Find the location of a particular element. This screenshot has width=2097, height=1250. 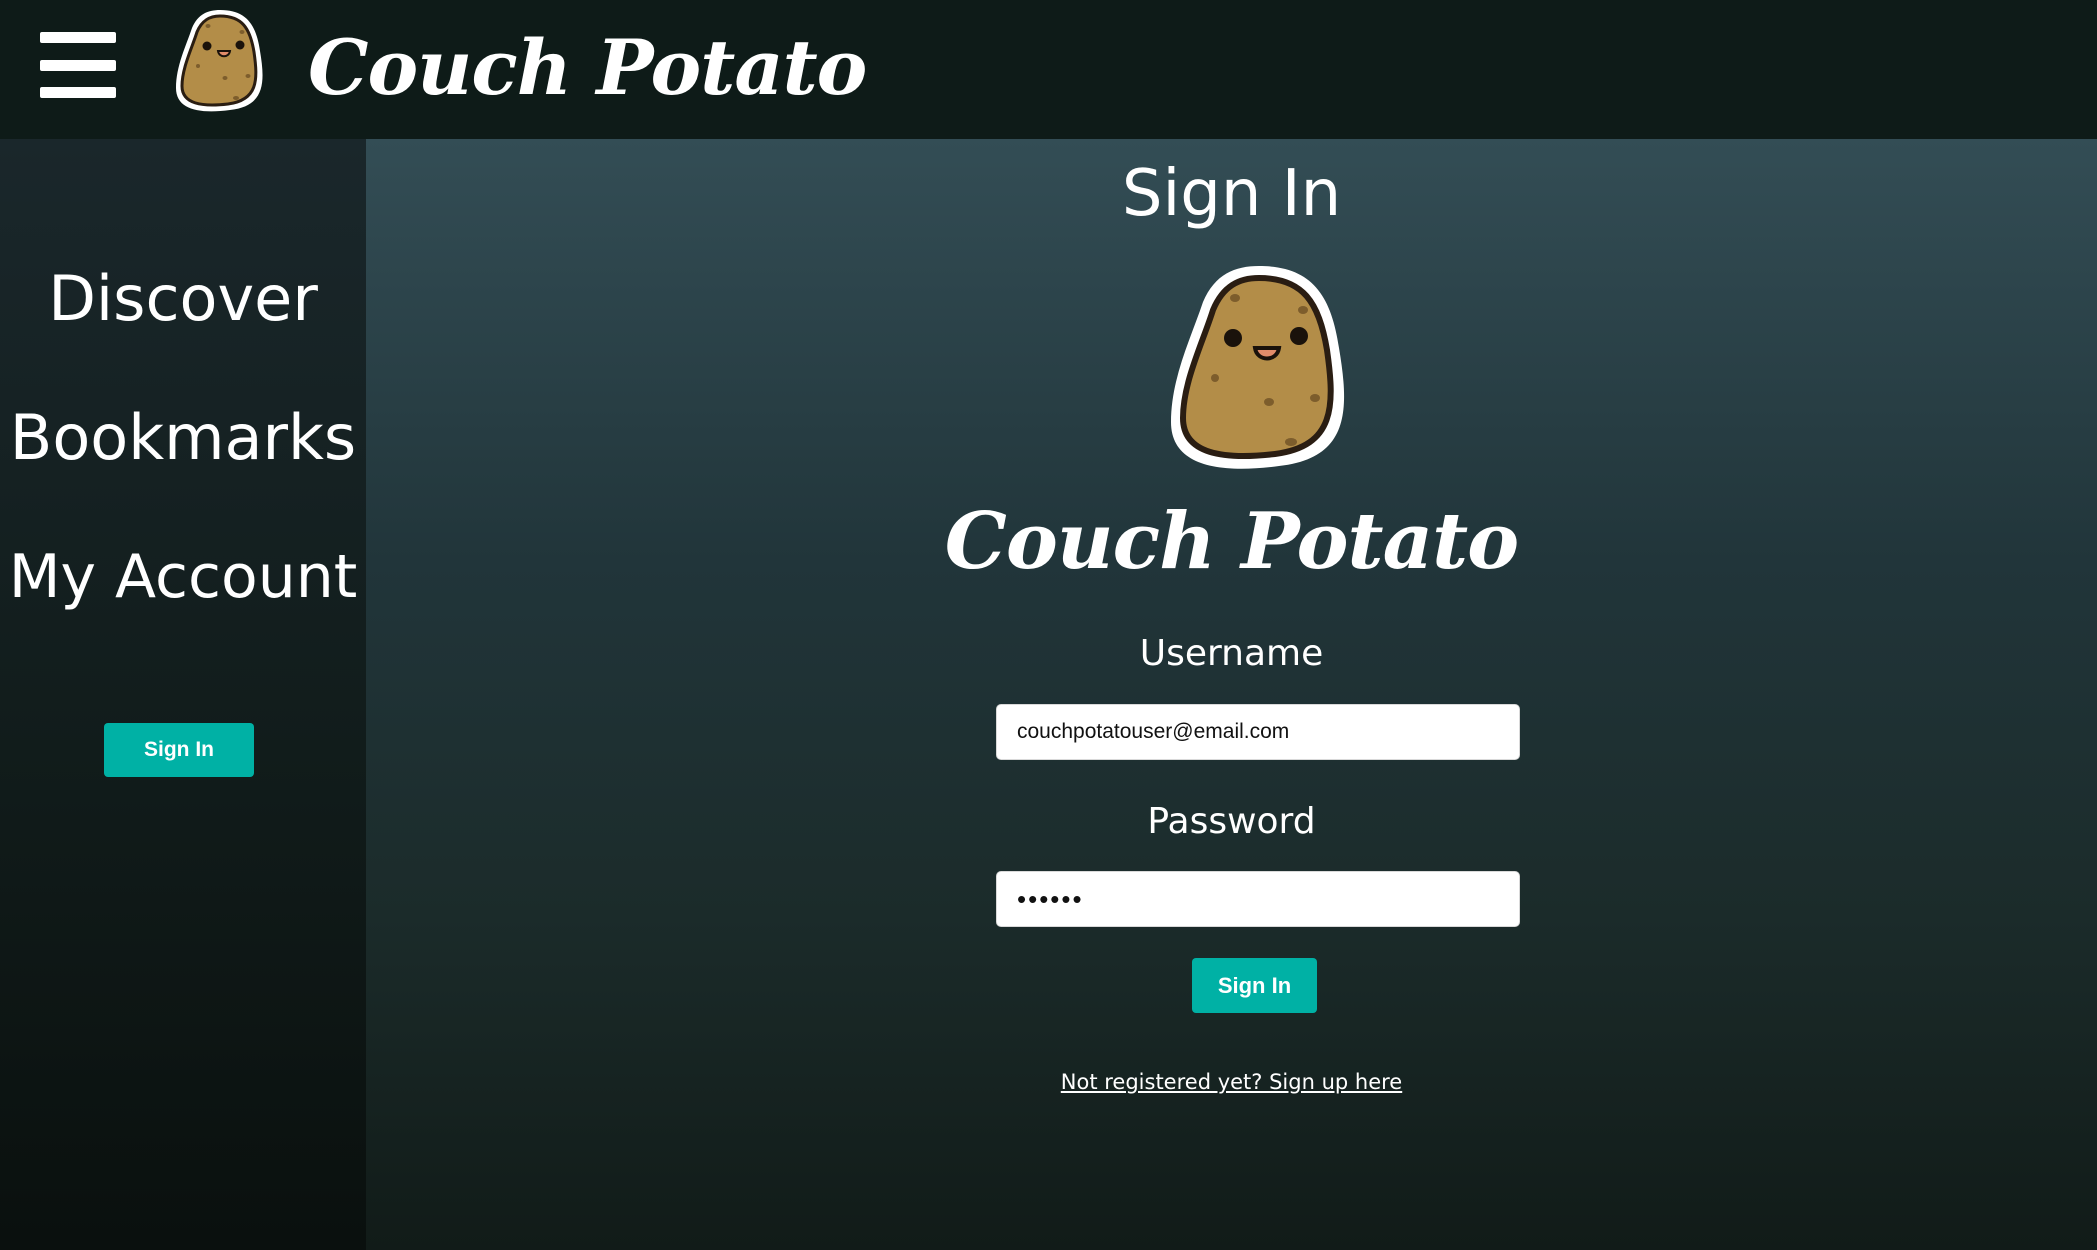

username-input is located at coordinates (1258, 732).